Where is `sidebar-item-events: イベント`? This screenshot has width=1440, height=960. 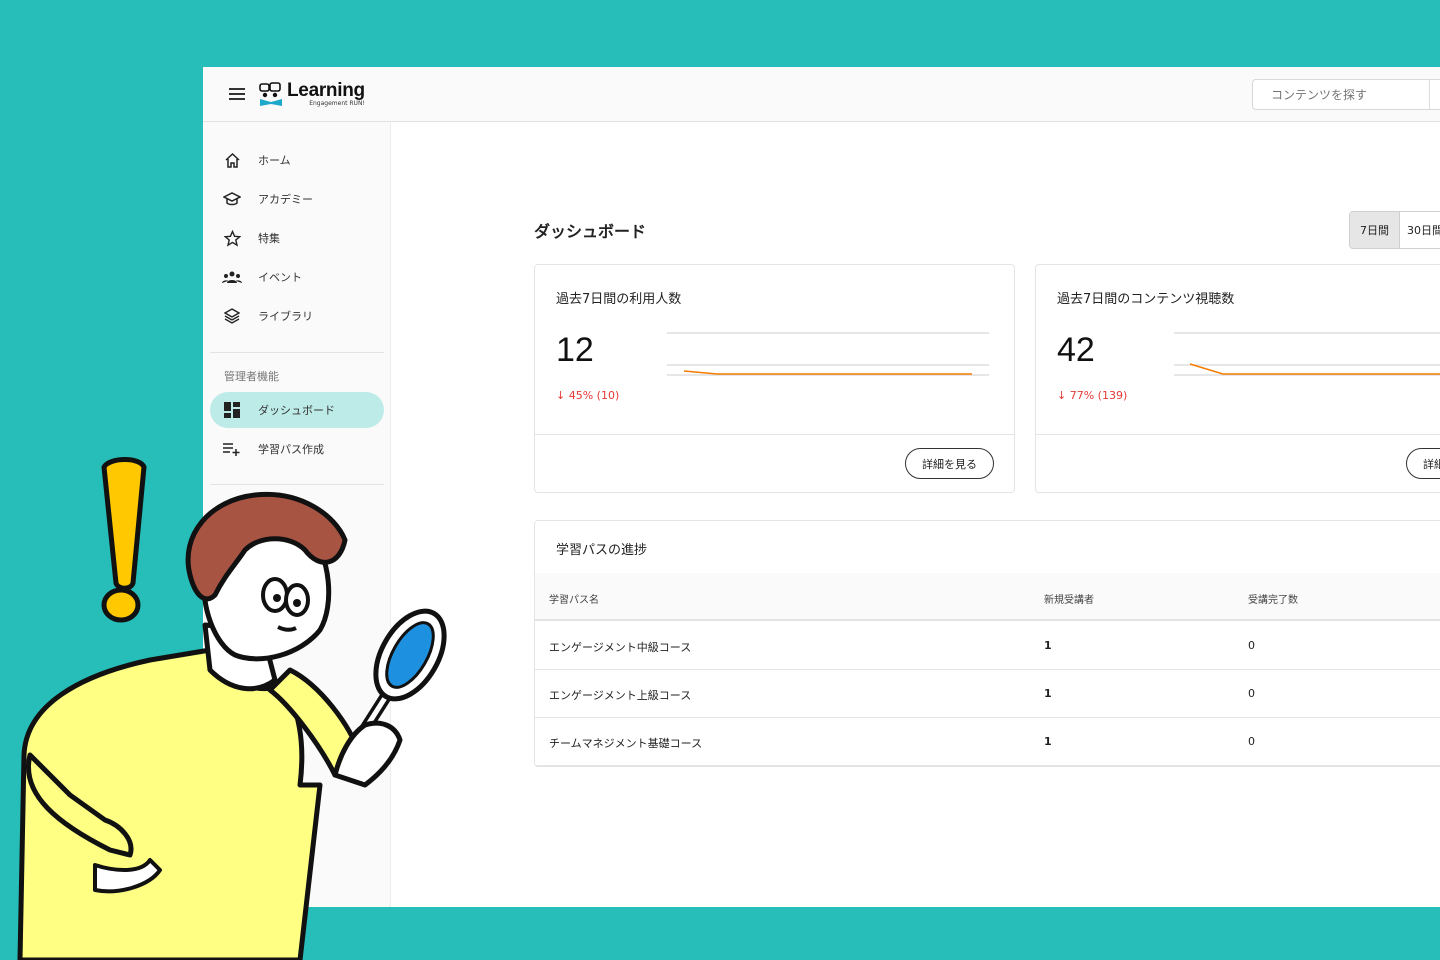
sidebar-item-events: イベント is located at coordinates (297, 277).